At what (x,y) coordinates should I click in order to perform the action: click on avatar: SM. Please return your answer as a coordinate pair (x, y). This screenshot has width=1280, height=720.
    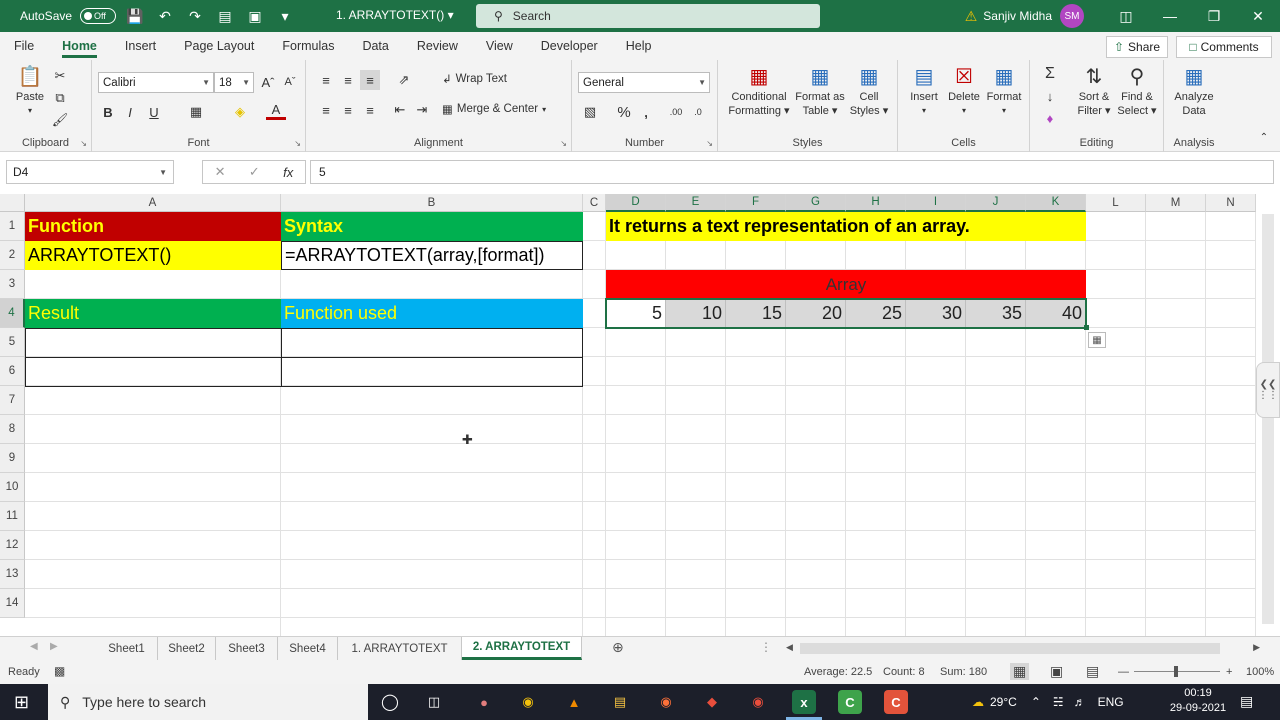
    Looking at the image, I should click on (1072, 16).